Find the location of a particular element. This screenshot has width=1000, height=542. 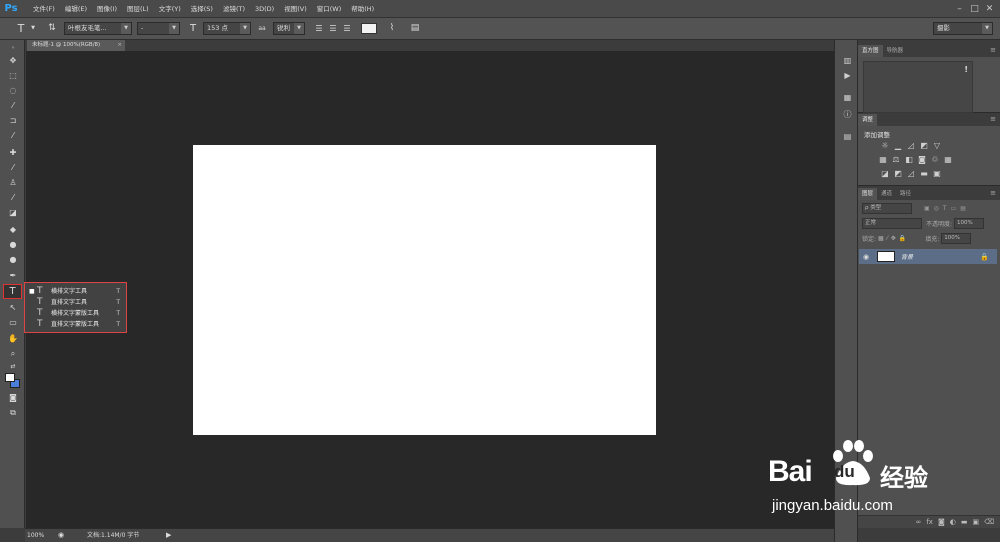

font-family-select: 叶根友毛笔... ▼ is located at coordinates (98, 28).